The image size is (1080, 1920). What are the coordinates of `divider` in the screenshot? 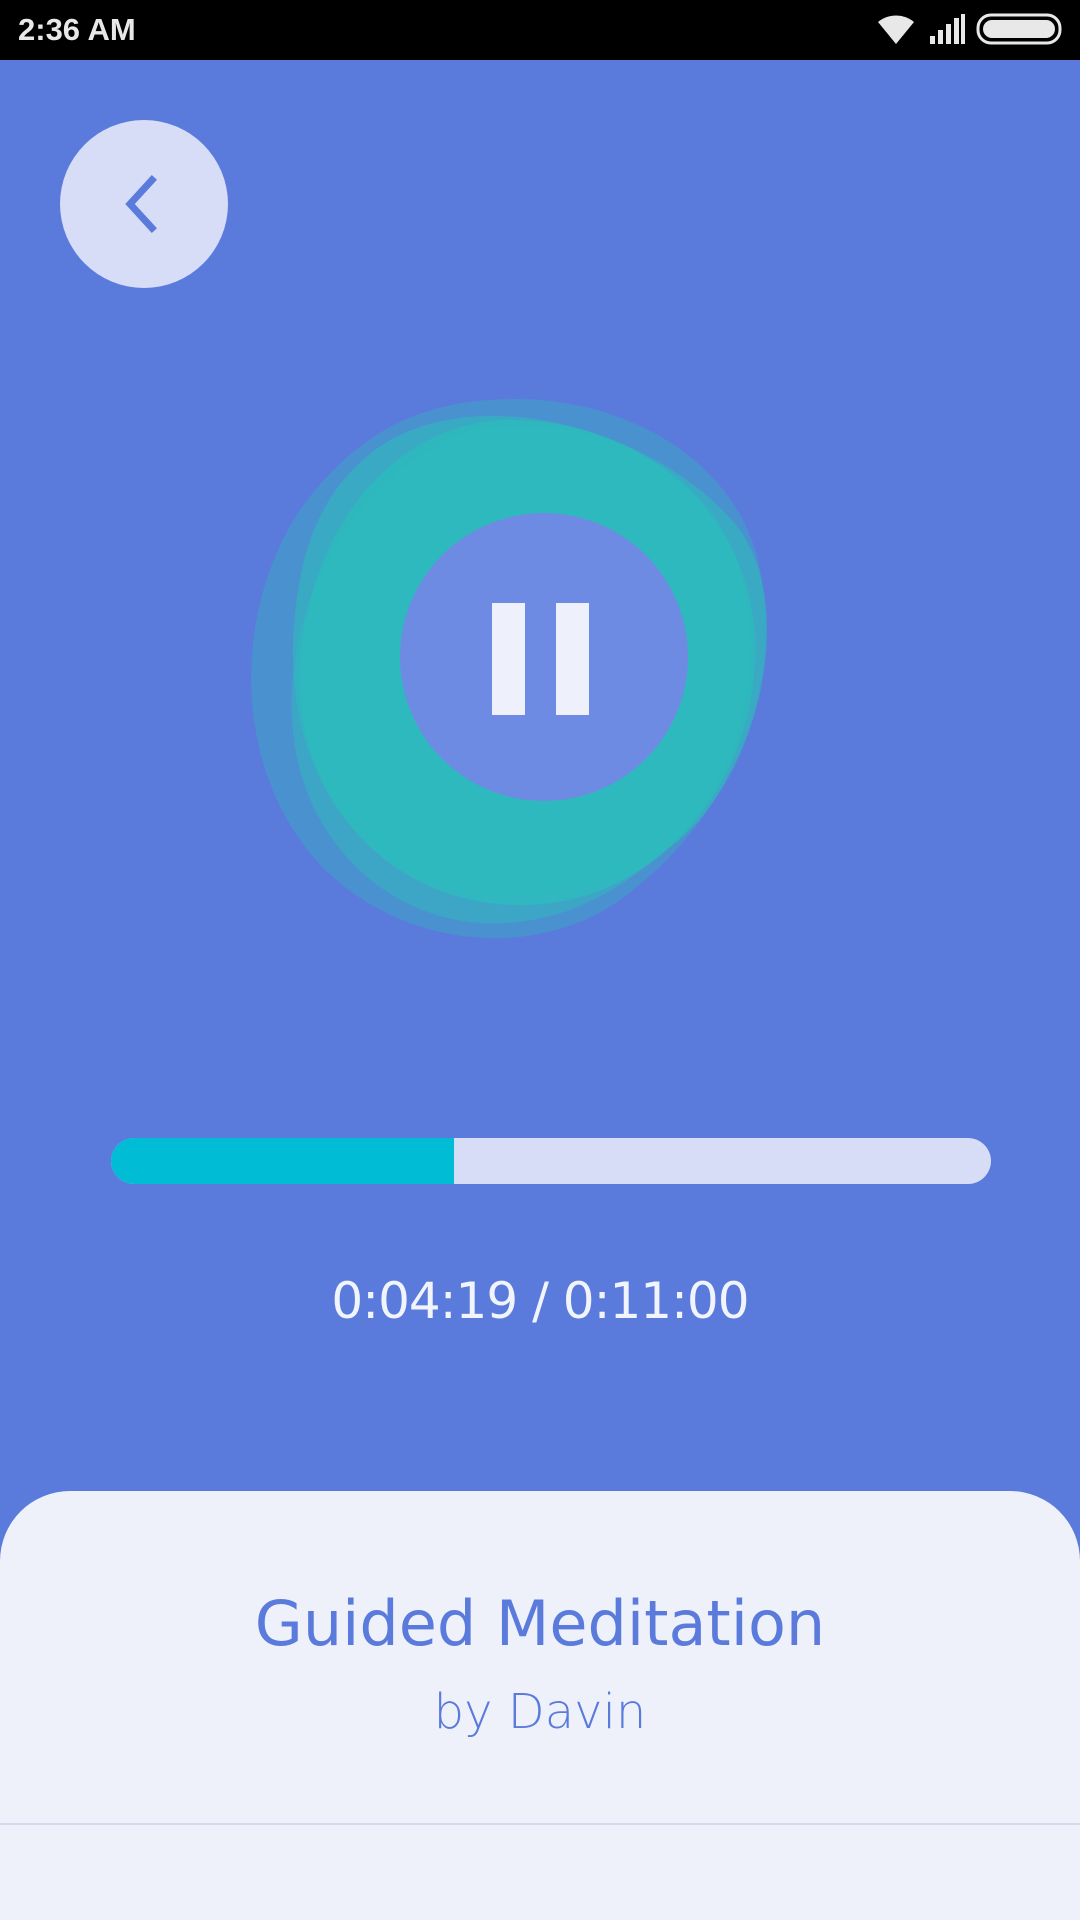 It's located at (540, 1824).